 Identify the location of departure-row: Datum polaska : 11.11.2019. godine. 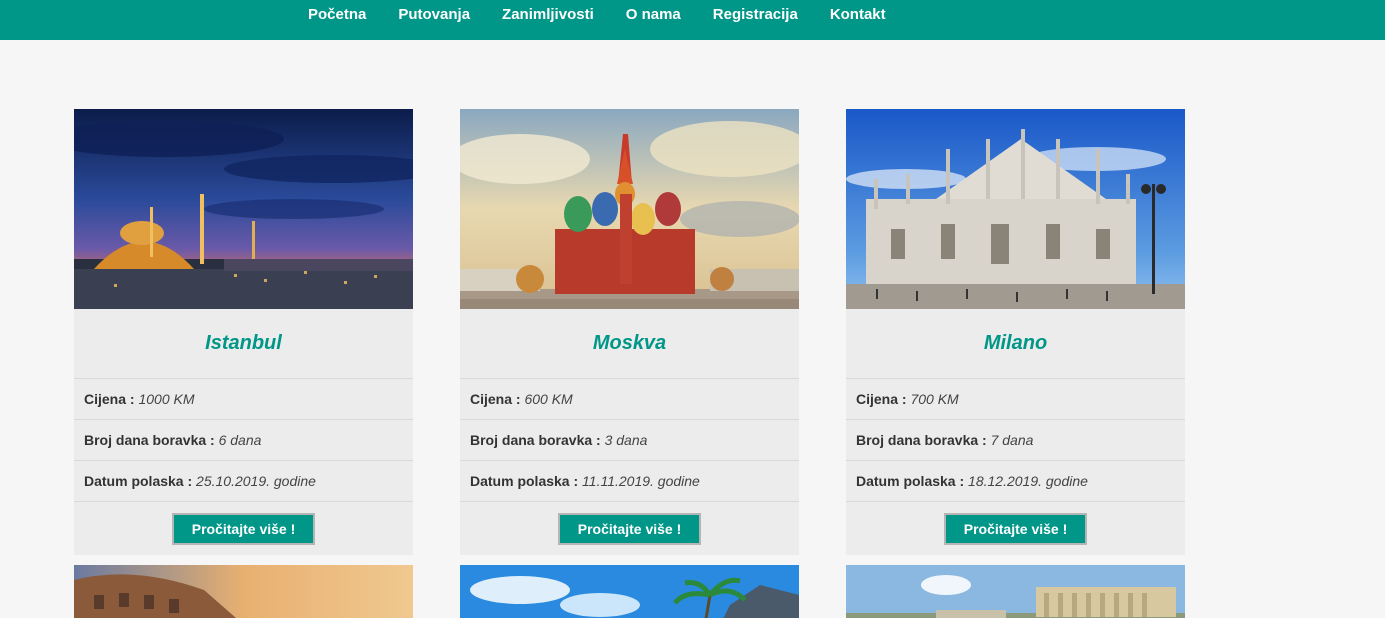
(629, 481).